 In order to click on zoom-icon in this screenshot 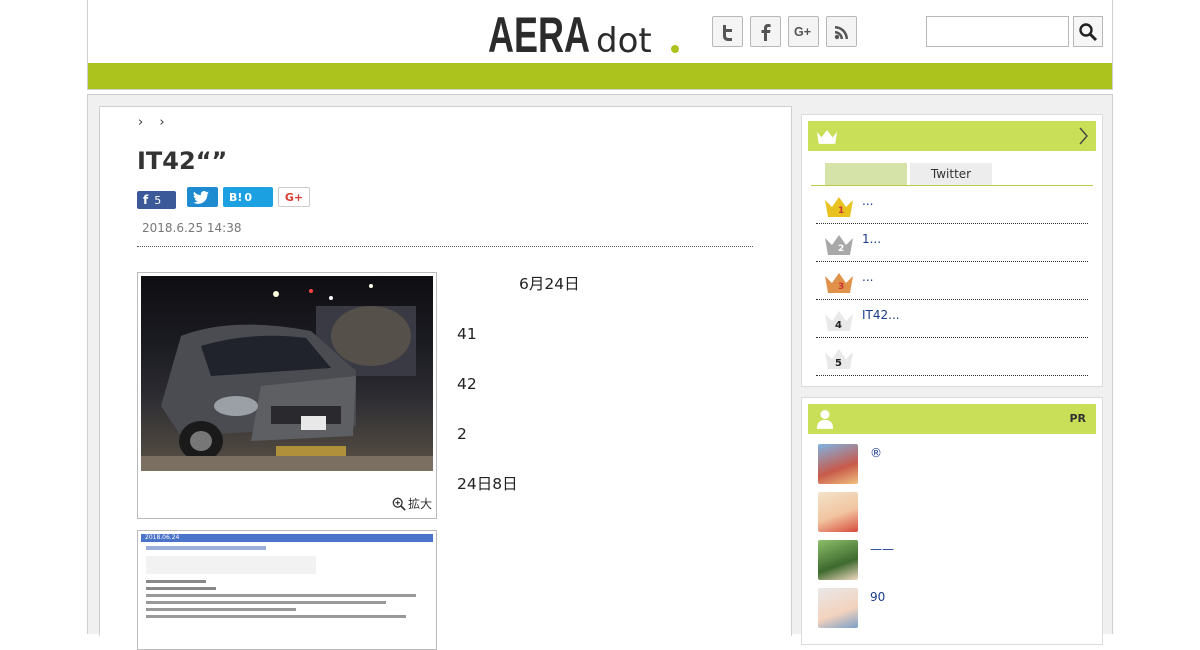, I will do `click(399, 504)`.